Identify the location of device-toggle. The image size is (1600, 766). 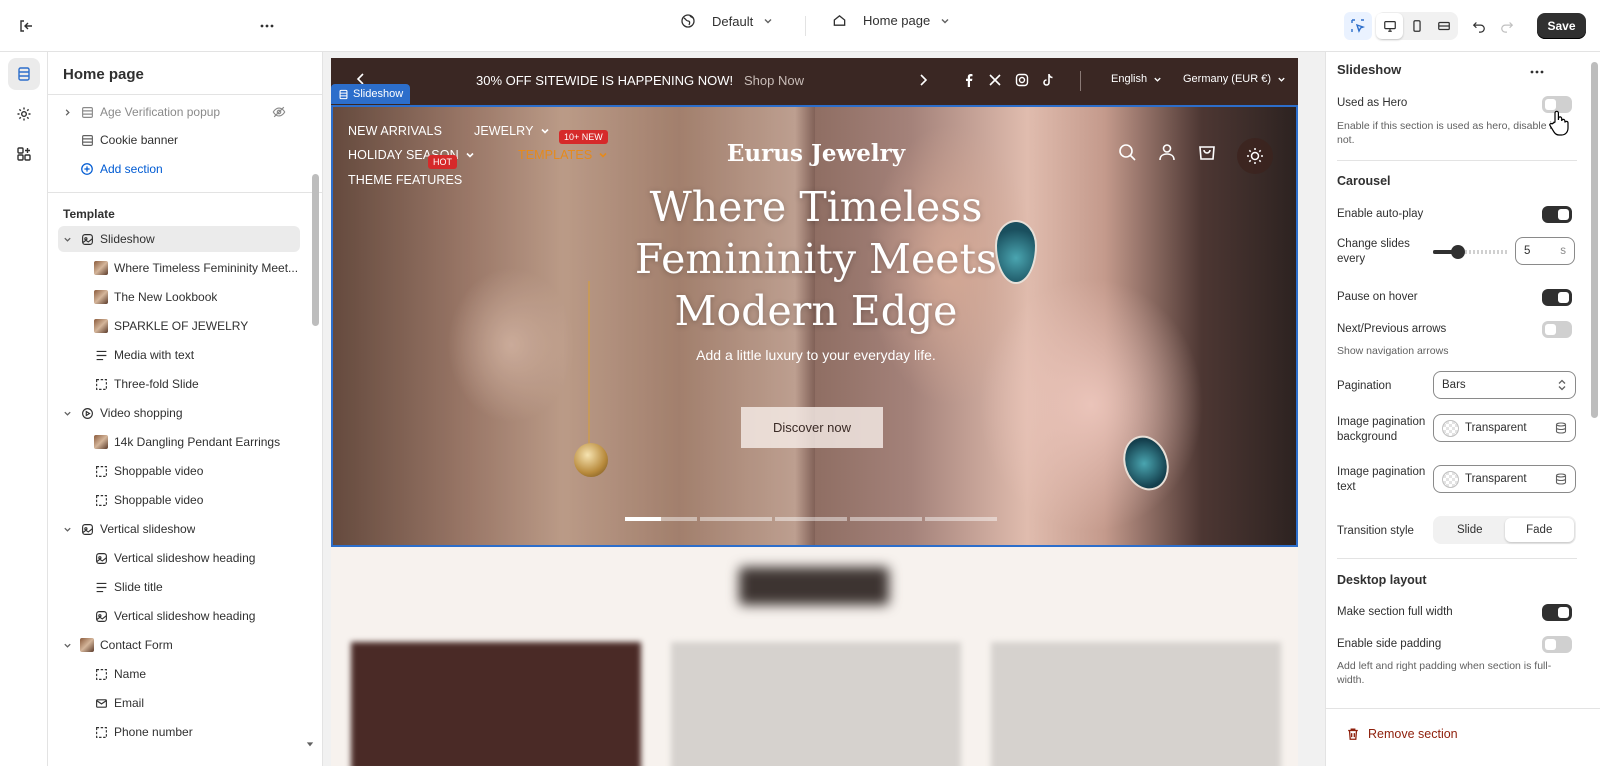
(1417, 26).